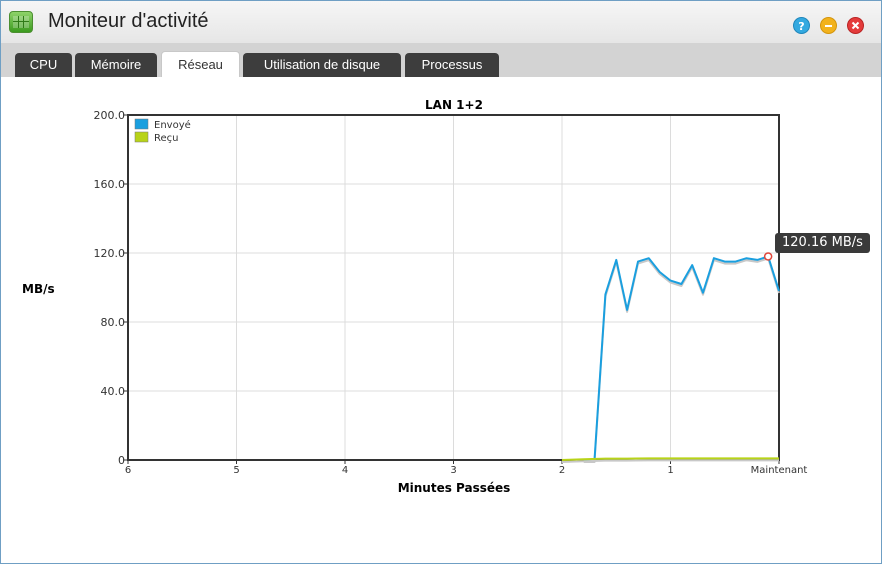 This screenshot has height=564, width=882. Describe the element at coordinates (172, 125) in the screenshot. I see `legend-label-envoye: Envoyé` at that location.